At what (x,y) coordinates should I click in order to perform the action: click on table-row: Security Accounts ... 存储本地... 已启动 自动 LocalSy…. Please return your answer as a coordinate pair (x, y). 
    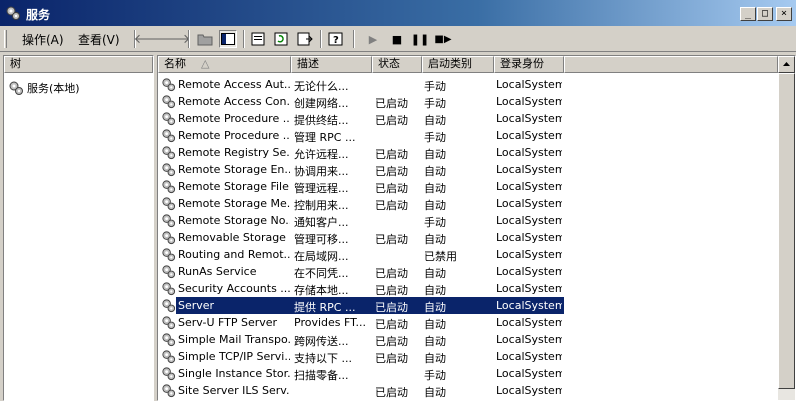
    Looking at the image, I should click on (468, 288).